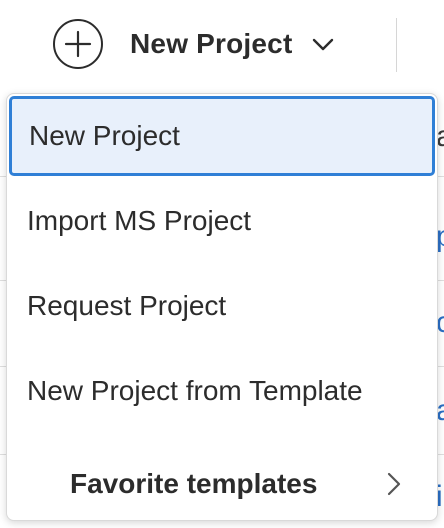 This screenshot has height=528, width=444. Describe the element at coordinates (394, 484) in the screenshot. I see `chevron-right-icon` at that location.